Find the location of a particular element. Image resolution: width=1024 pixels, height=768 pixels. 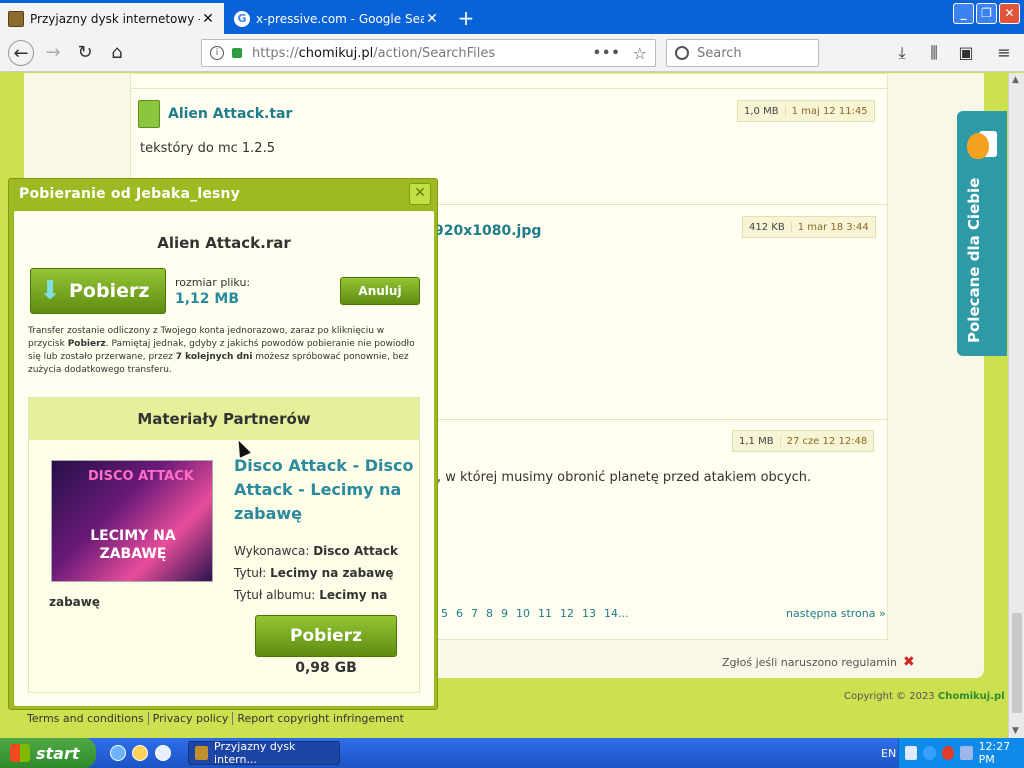

side-tab-label: Polecane dla Ciebie is located at coordinates (974, 260).